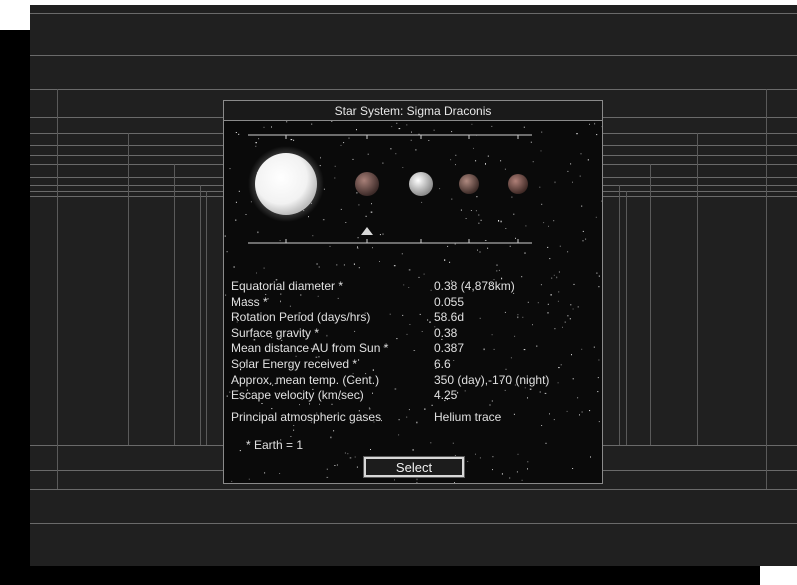 The image size is (797, 585). What do you see at coordinates (446, 395) in the screenshot?
I see `stat-value: 4.25` at bounding box center [446, 395].